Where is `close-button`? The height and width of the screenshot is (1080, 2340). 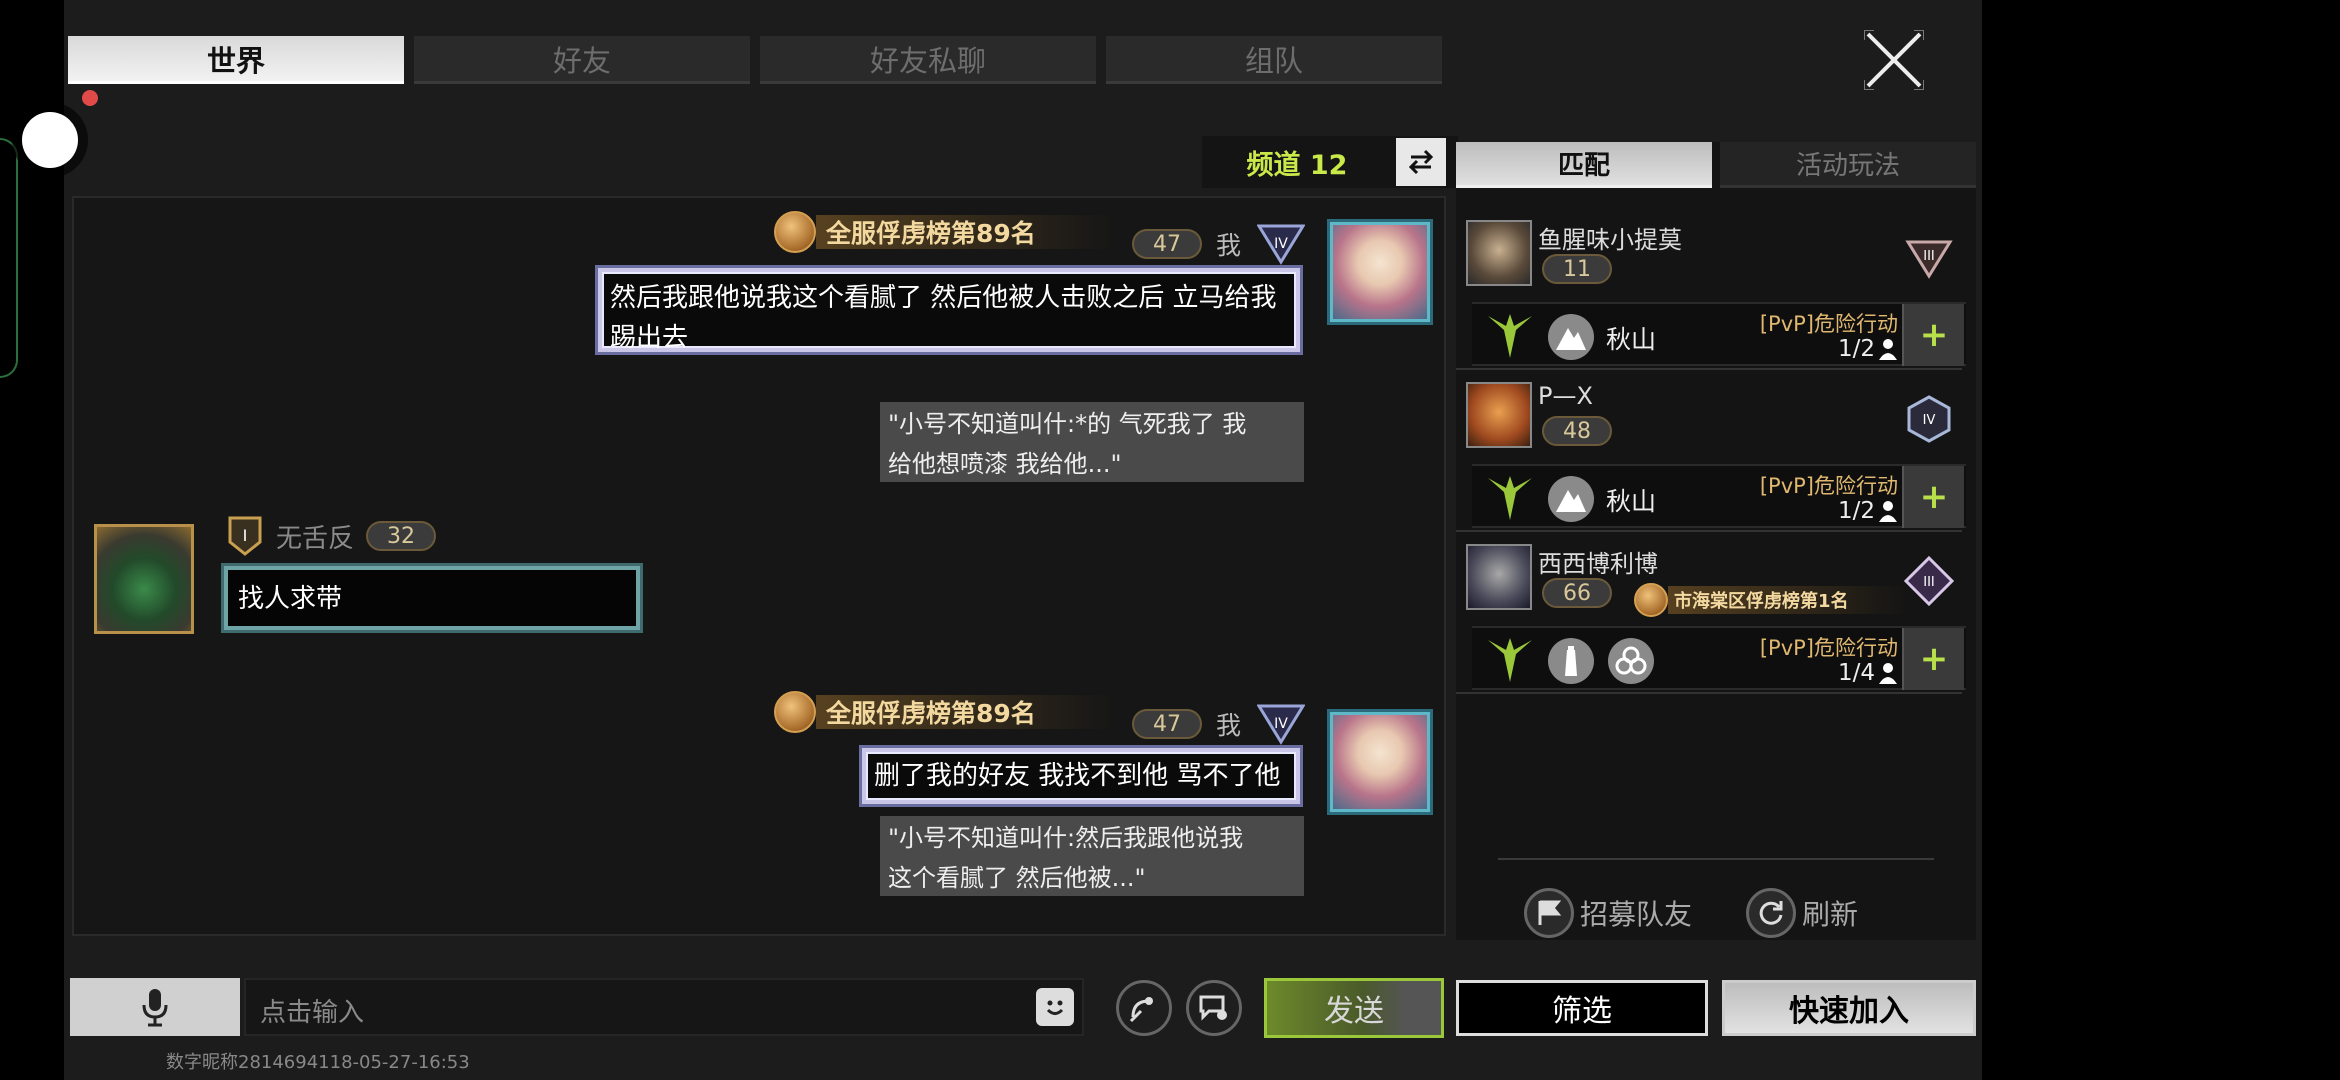
close-button is located at coordinates (1894, 60).